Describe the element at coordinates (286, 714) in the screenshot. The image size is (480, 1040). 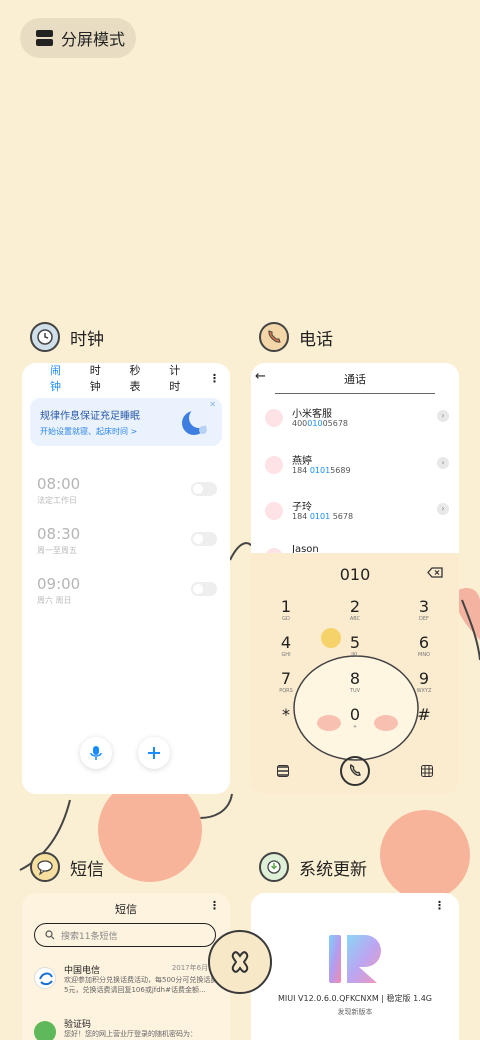
I see `dial-key-star: *` at that location.